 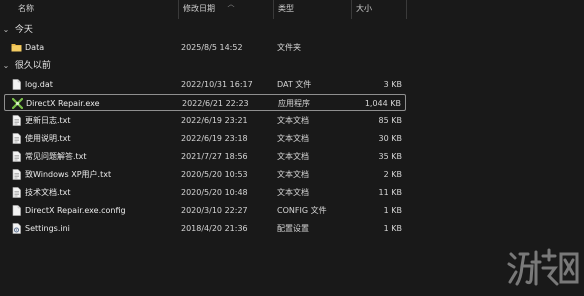 What do you see at coordinates (390, 192) in the screenshot?
I see `file-size: 11 KB` at bounding box center [390, 192].